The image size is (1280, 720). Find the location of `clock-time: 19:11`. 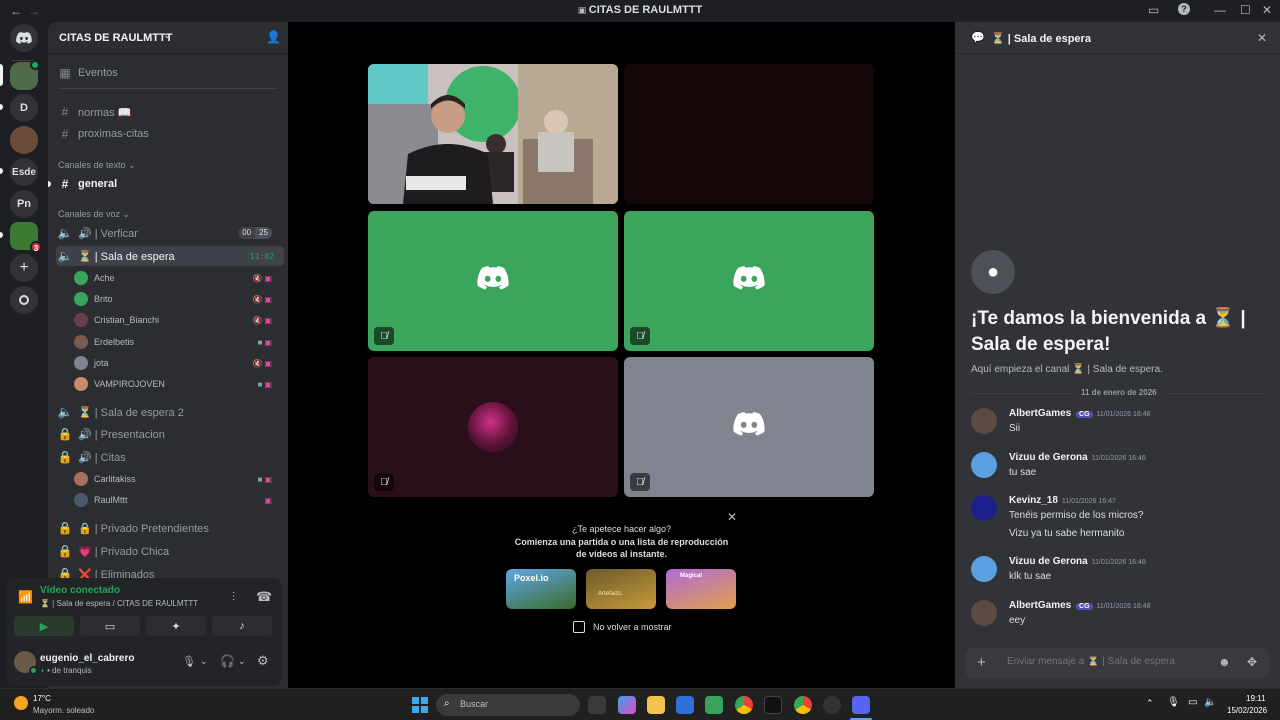

clock-time: 19:11 is located at coordinates (1255, 698).